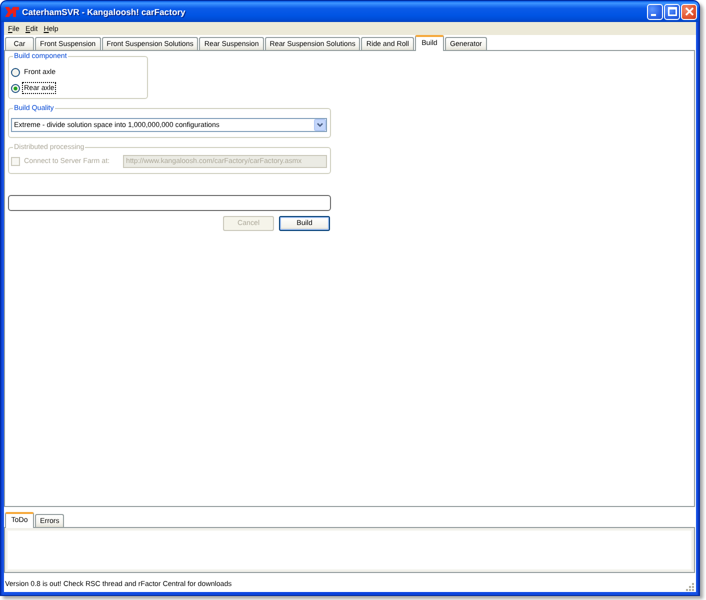 This screenshot has width=706, height=600. I want to click on minimize-icon, so click(653, 15).